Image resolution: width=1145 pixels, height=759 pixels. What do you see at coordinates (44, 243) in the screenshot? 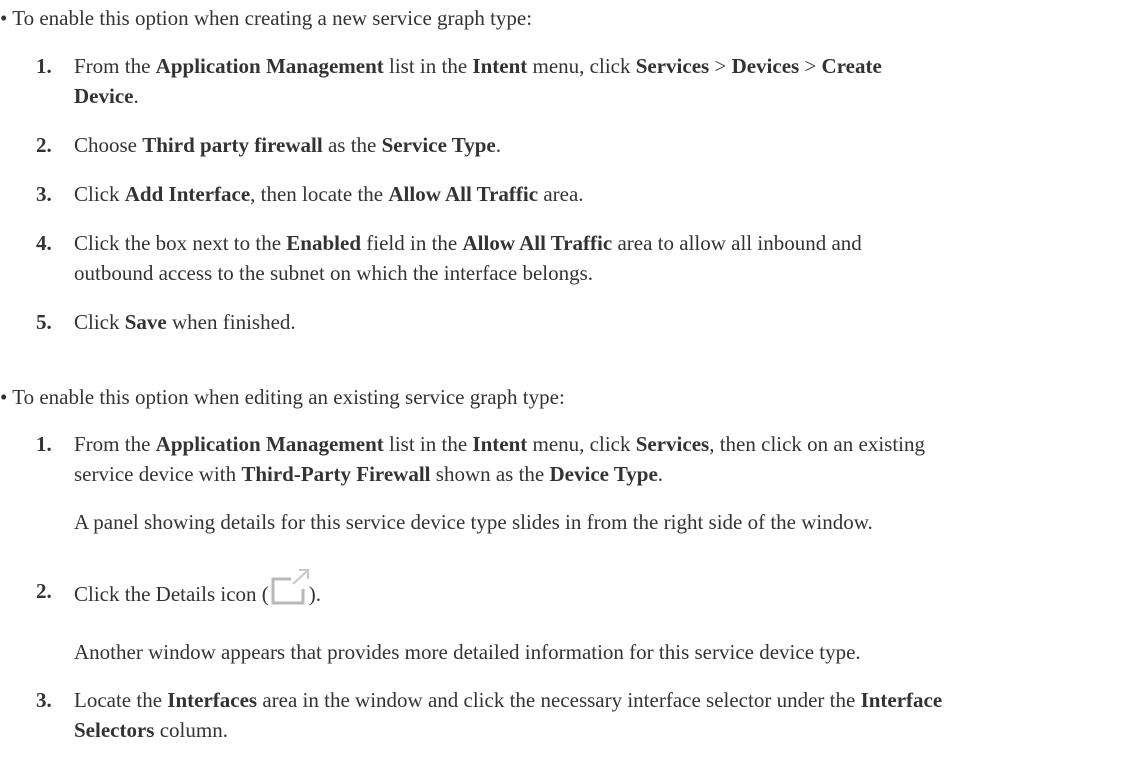
I see `step-number: 4.` at bounding box center [44, 243].